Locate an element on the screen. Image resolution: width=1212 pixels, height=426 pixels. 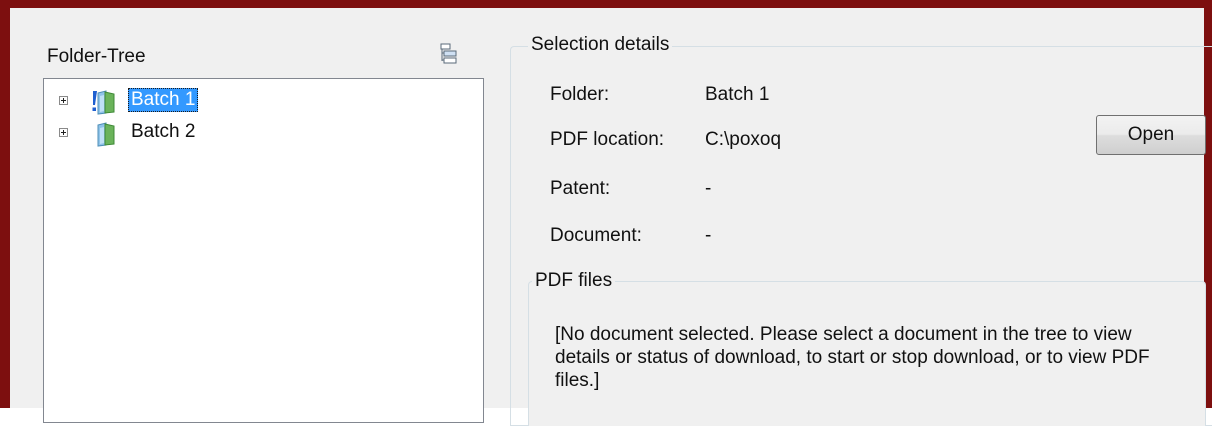
open-button: Open is located at coordinates (1151, 135).